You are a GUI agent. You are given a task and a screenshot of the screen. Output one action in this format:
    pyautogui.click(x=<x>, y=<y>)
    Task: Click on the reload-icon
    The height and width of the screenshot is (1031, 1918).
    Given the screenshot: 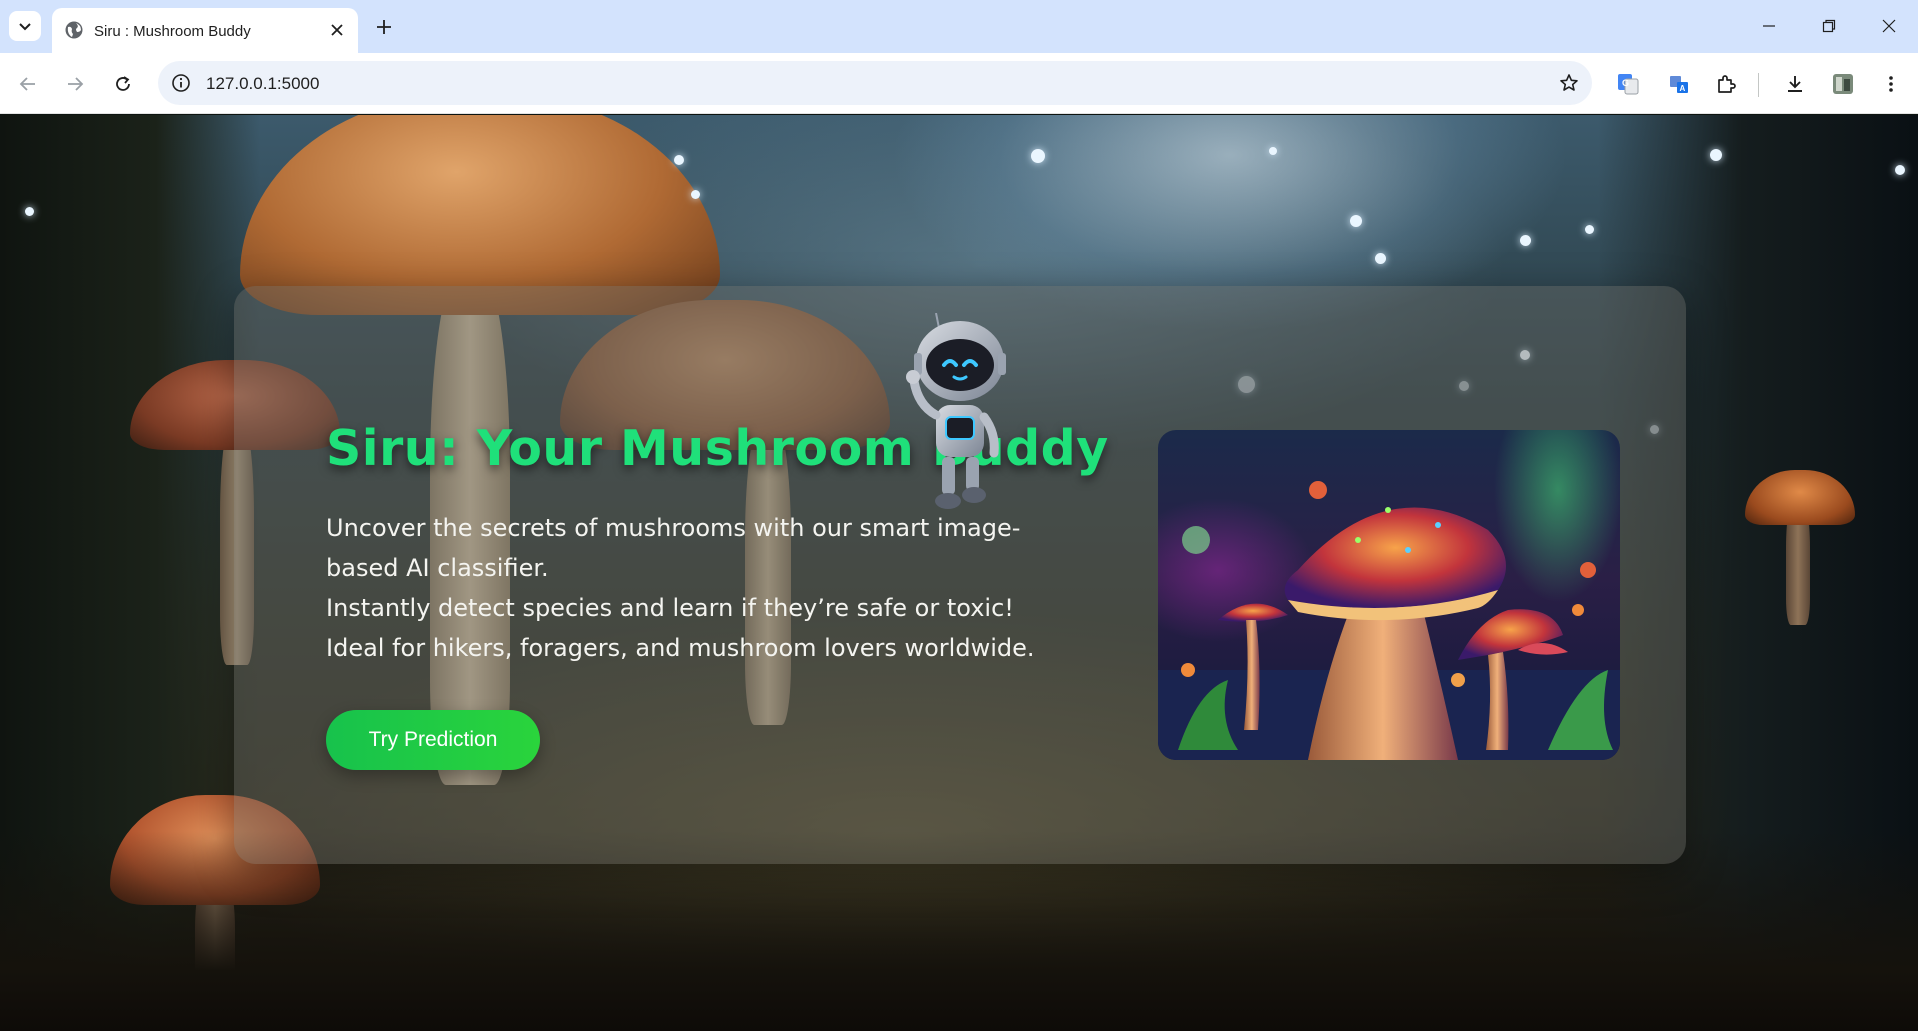 What is the action you would take?
    pyautogui.click(x=123, y=83)
    